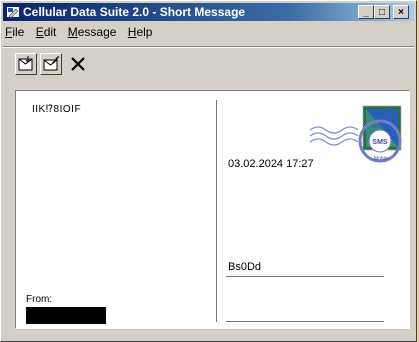  I want to click on recipient-field: Bs0Dd, so click(244, 267).